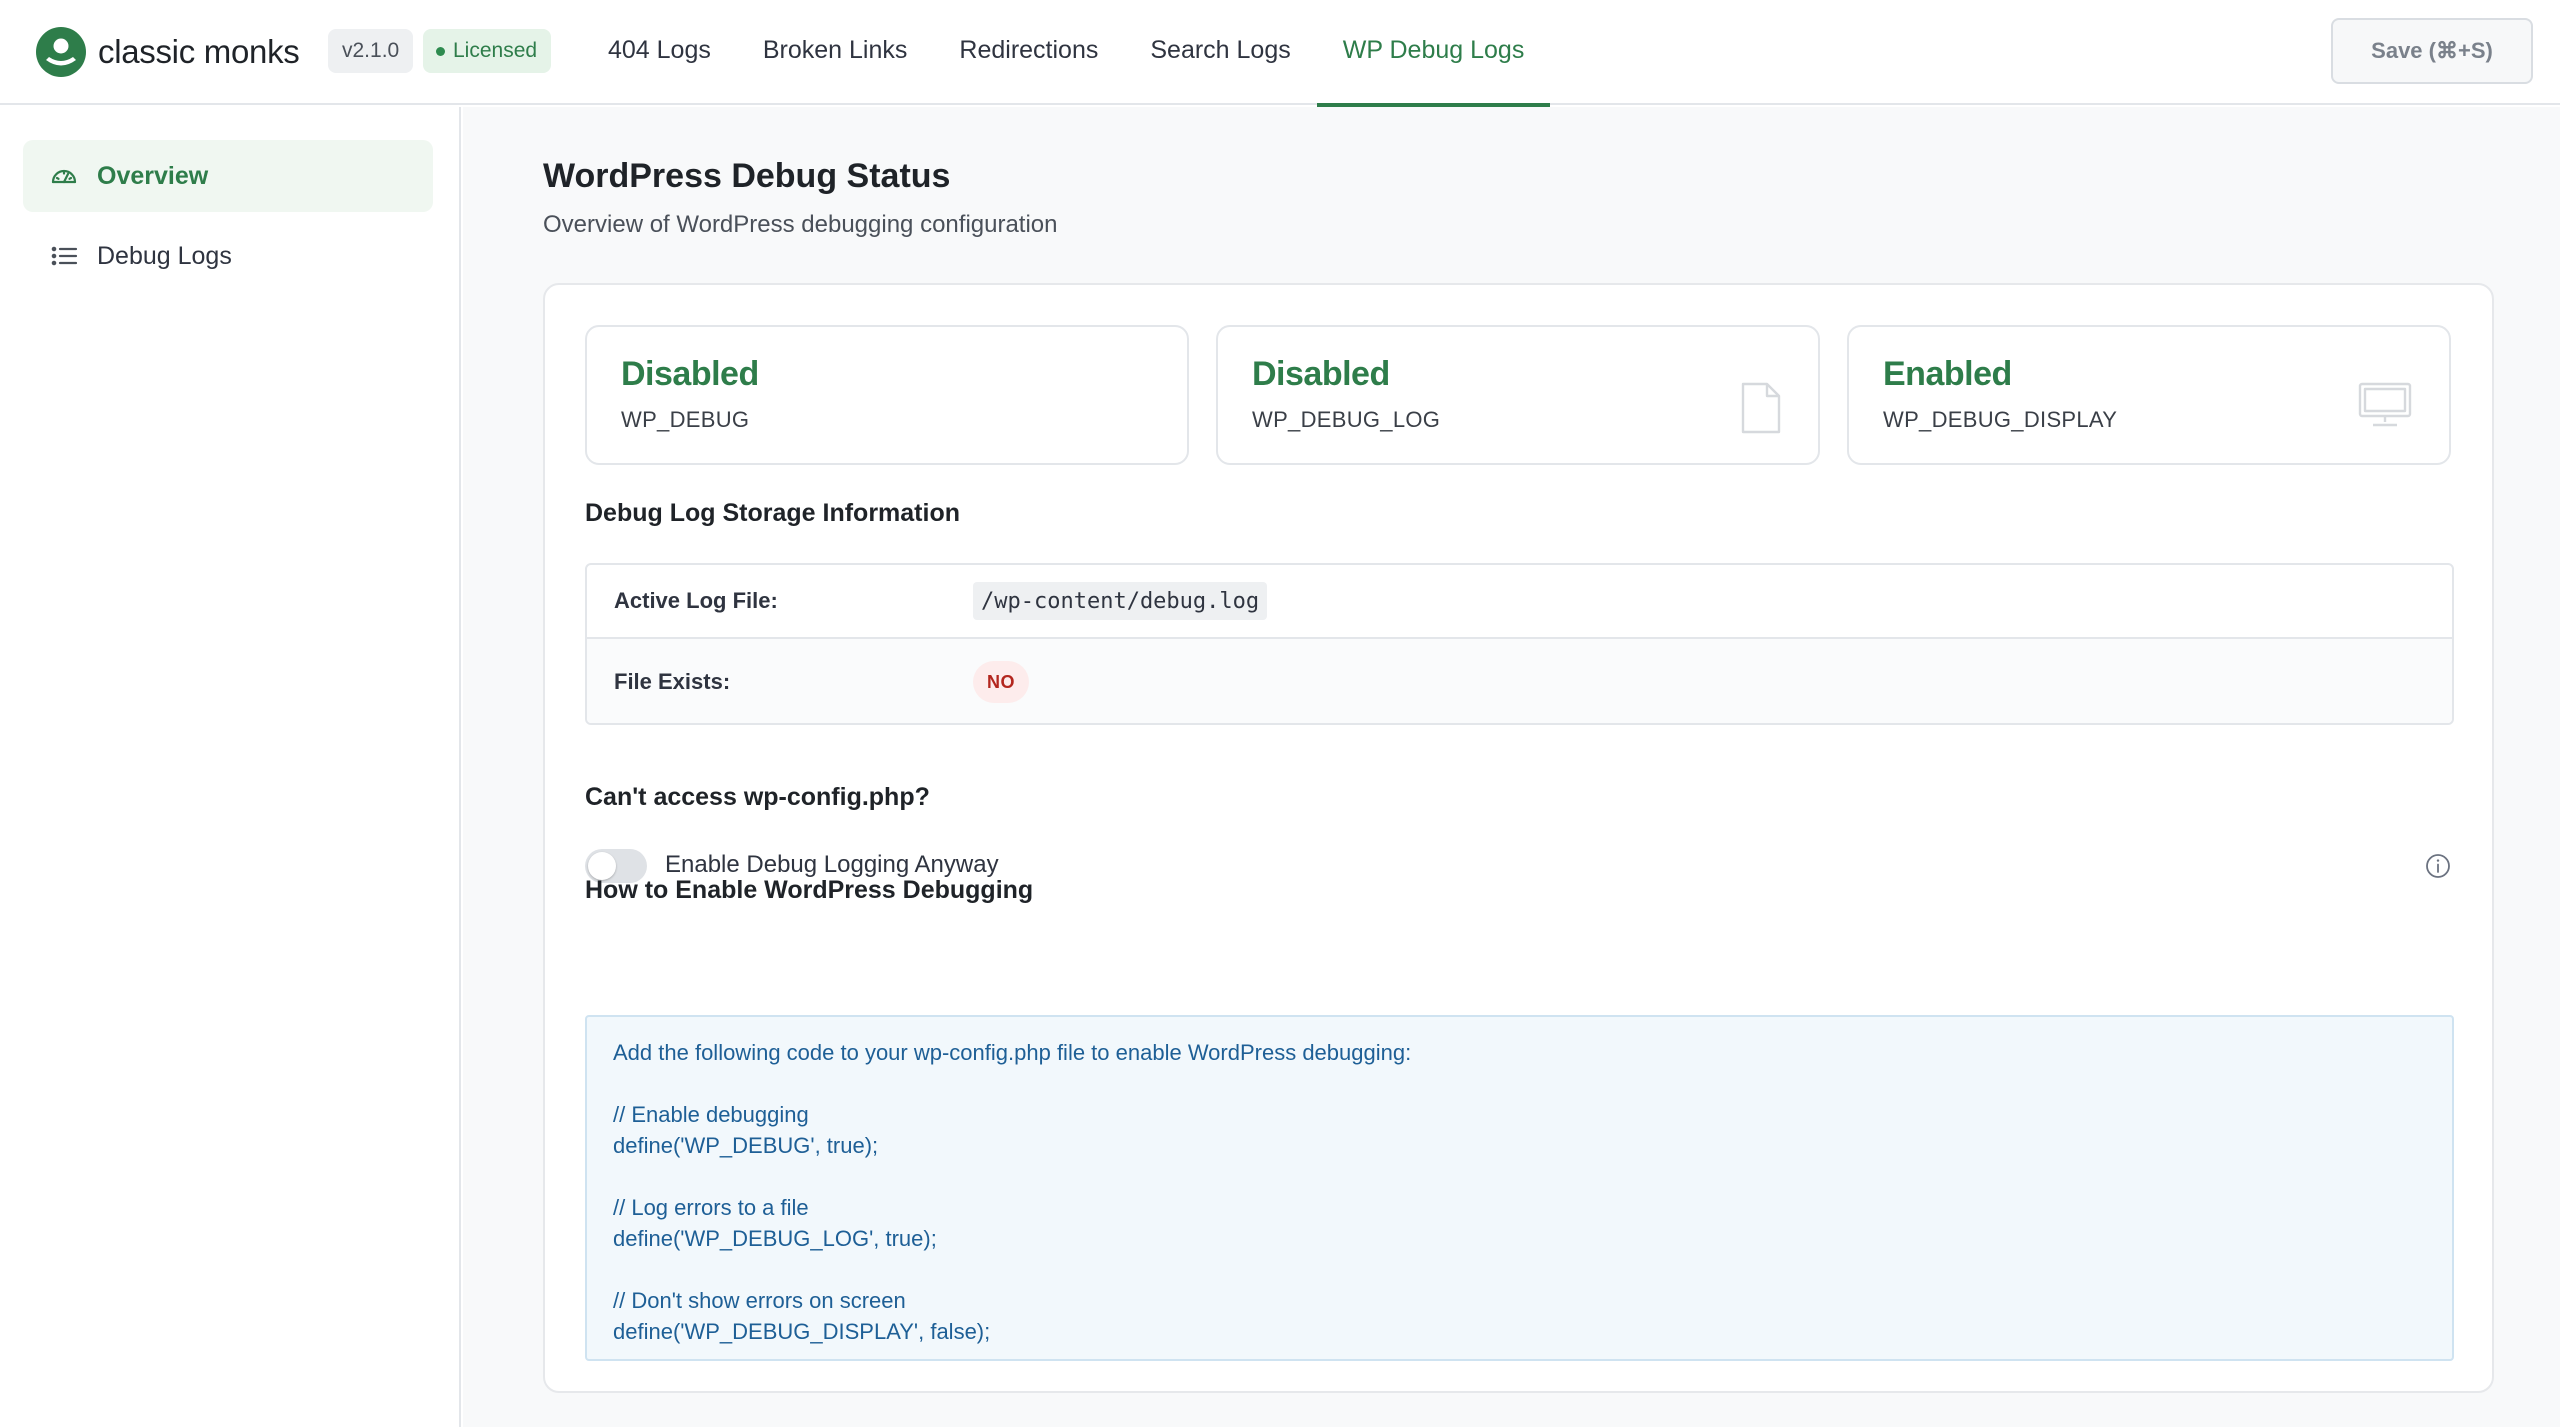 Image resolution: width=2560 pixels, height=1427 pixels. Describe the element at coordinates (199, 51) in the screenshot. I see `brand-name: classic monks` at that location.